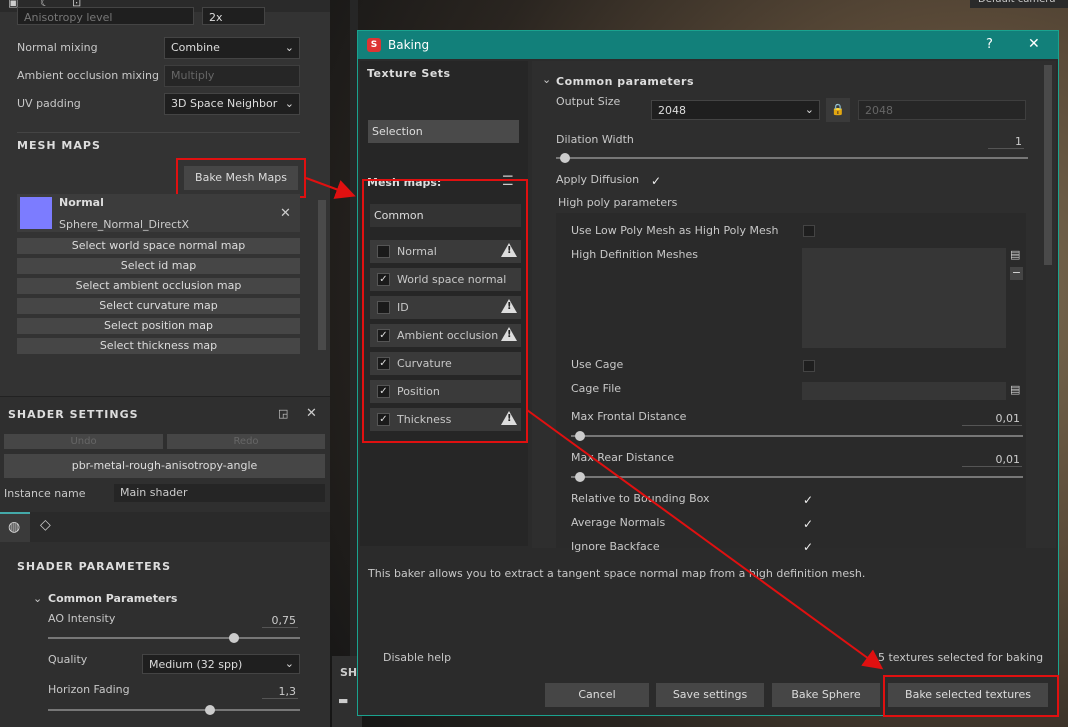 This screenshot has width=1068, height=727. I want to click on arrow-maps-to-bake, so click(705, 539).